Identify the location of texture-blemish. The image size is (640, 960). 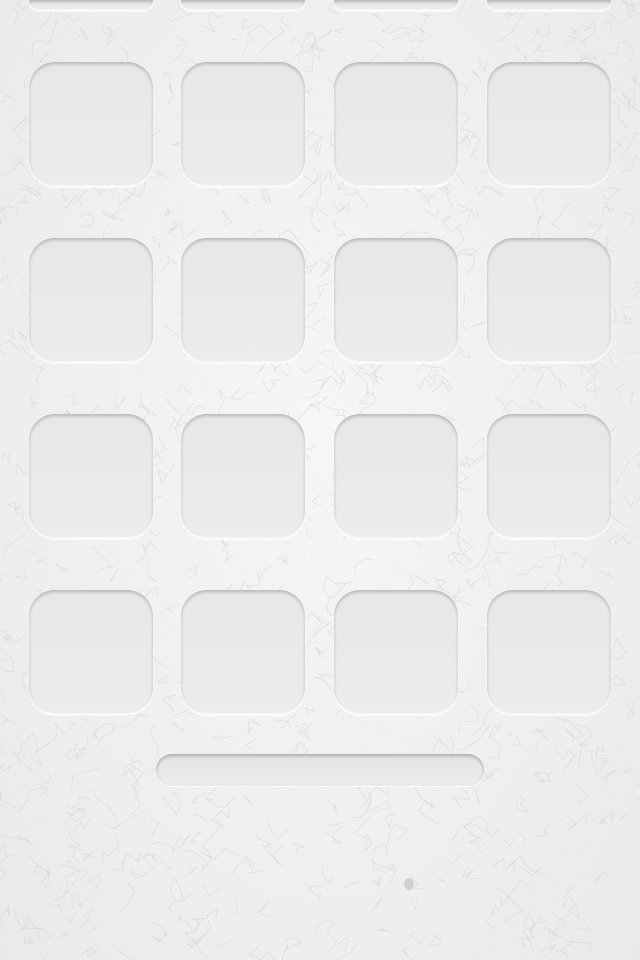
(409, 884).